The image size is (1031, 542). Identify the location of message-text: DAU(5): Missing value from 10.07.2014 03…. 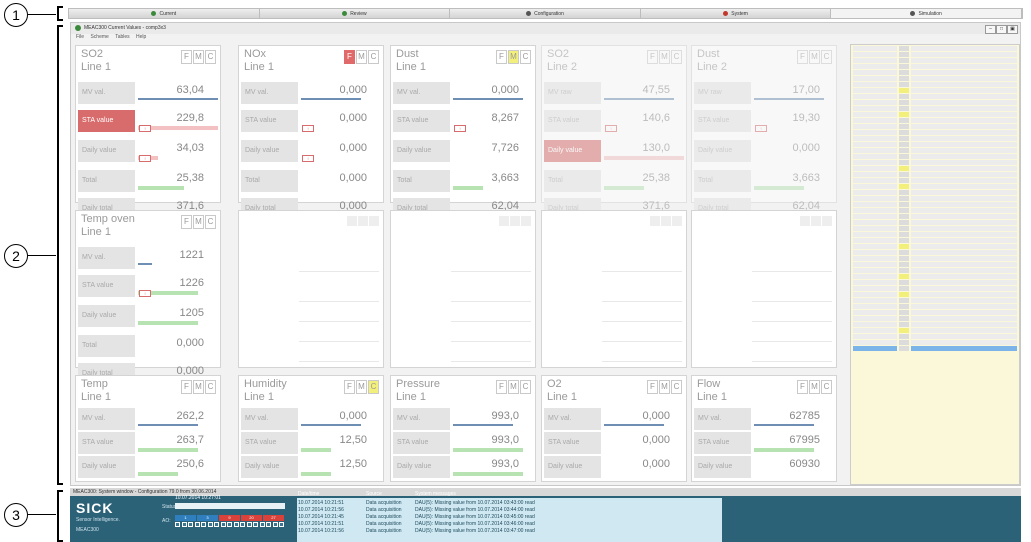
(475, 531).